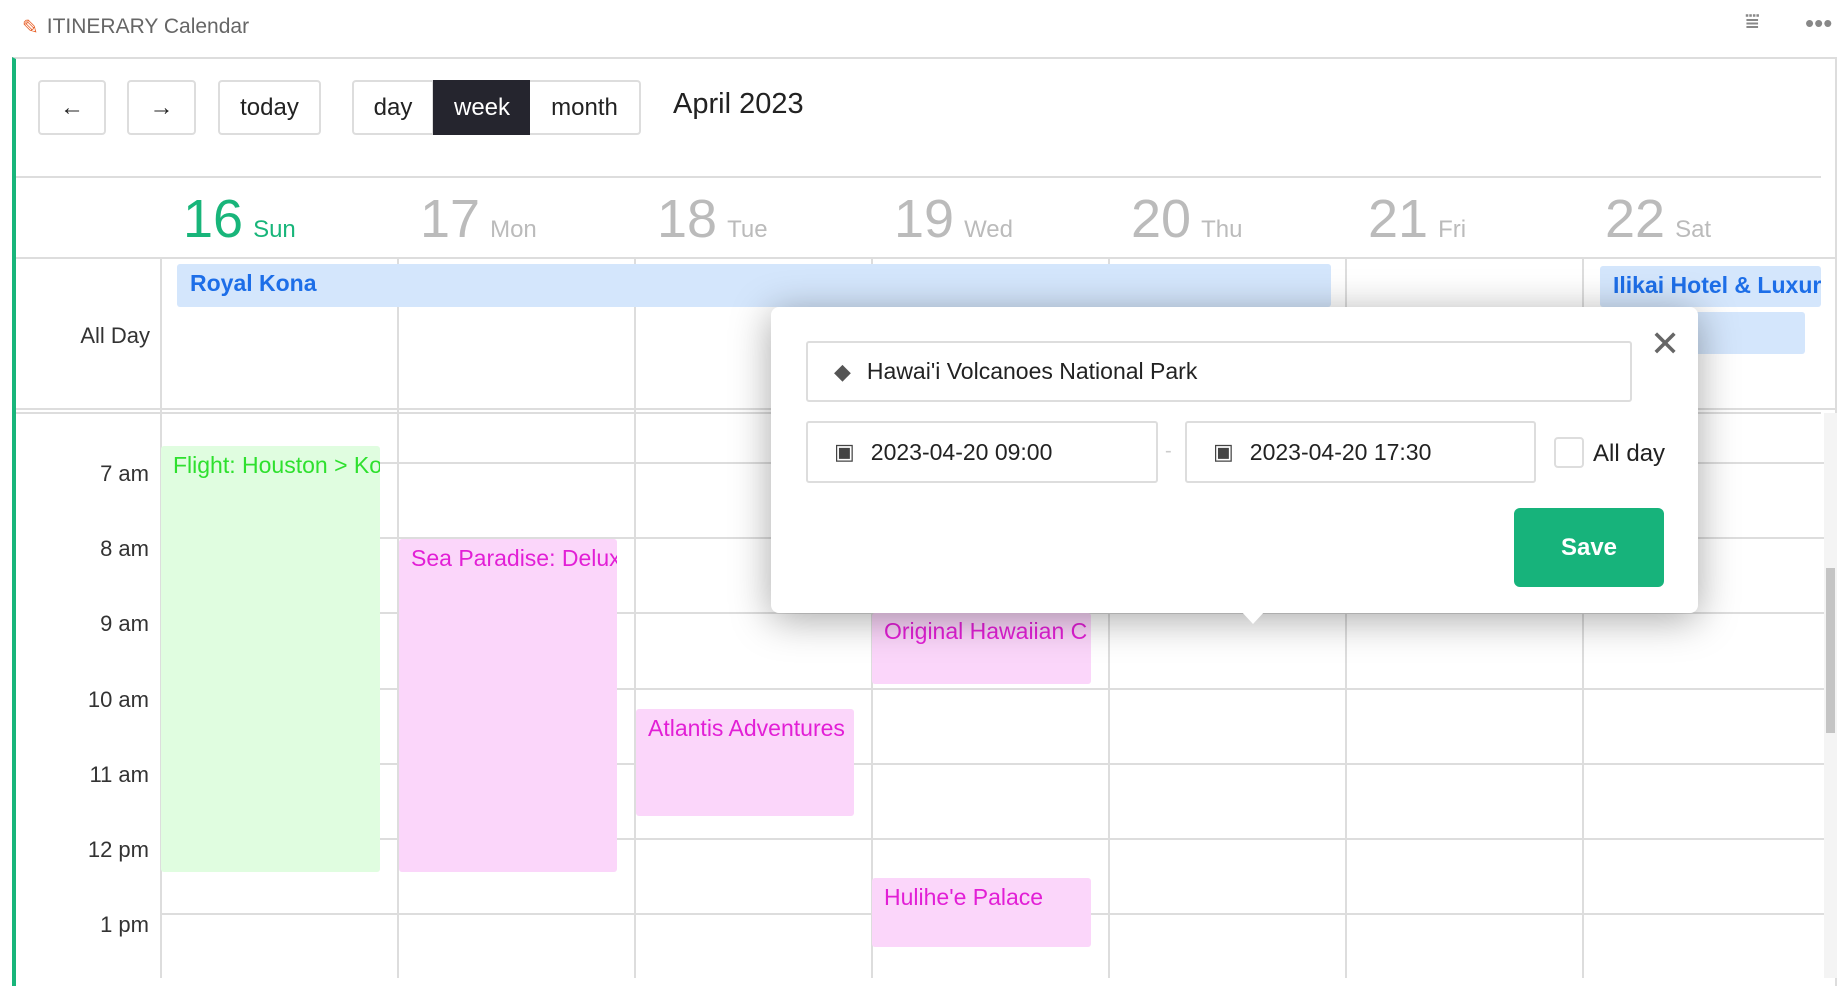  I want to click on filter-icon: ⩸, so click(1752, 22).